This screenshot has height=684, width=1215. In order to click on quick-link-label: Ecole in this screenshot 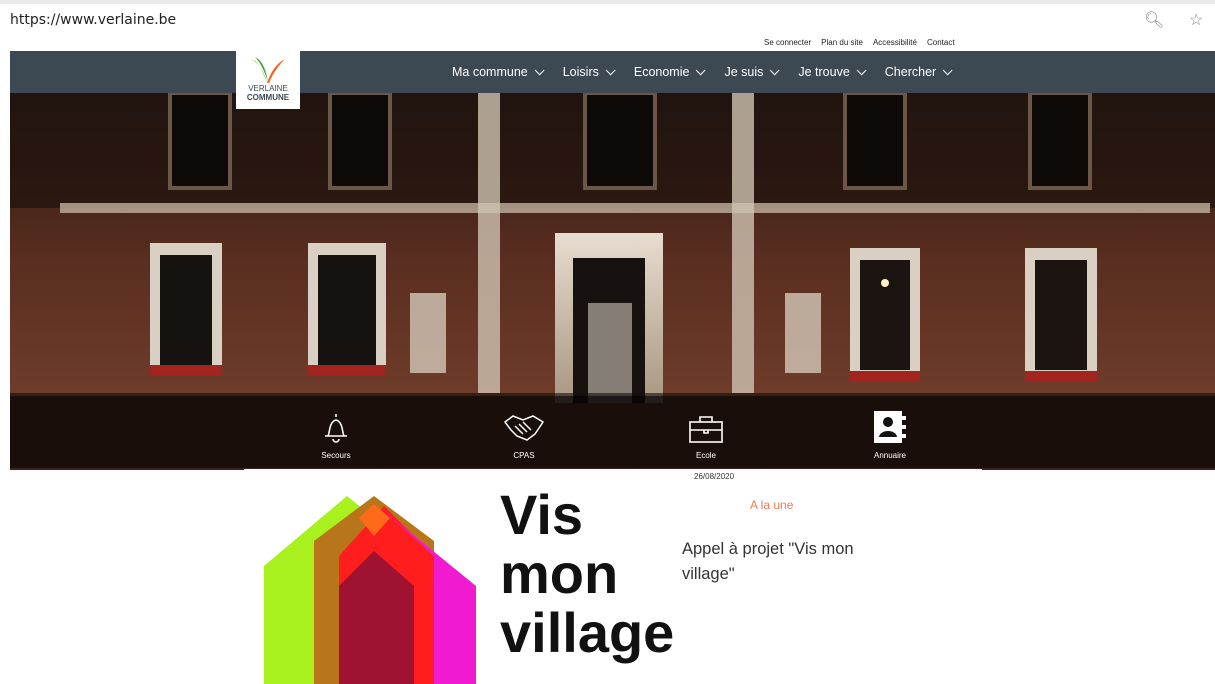, I will do `click(705, 455)`.